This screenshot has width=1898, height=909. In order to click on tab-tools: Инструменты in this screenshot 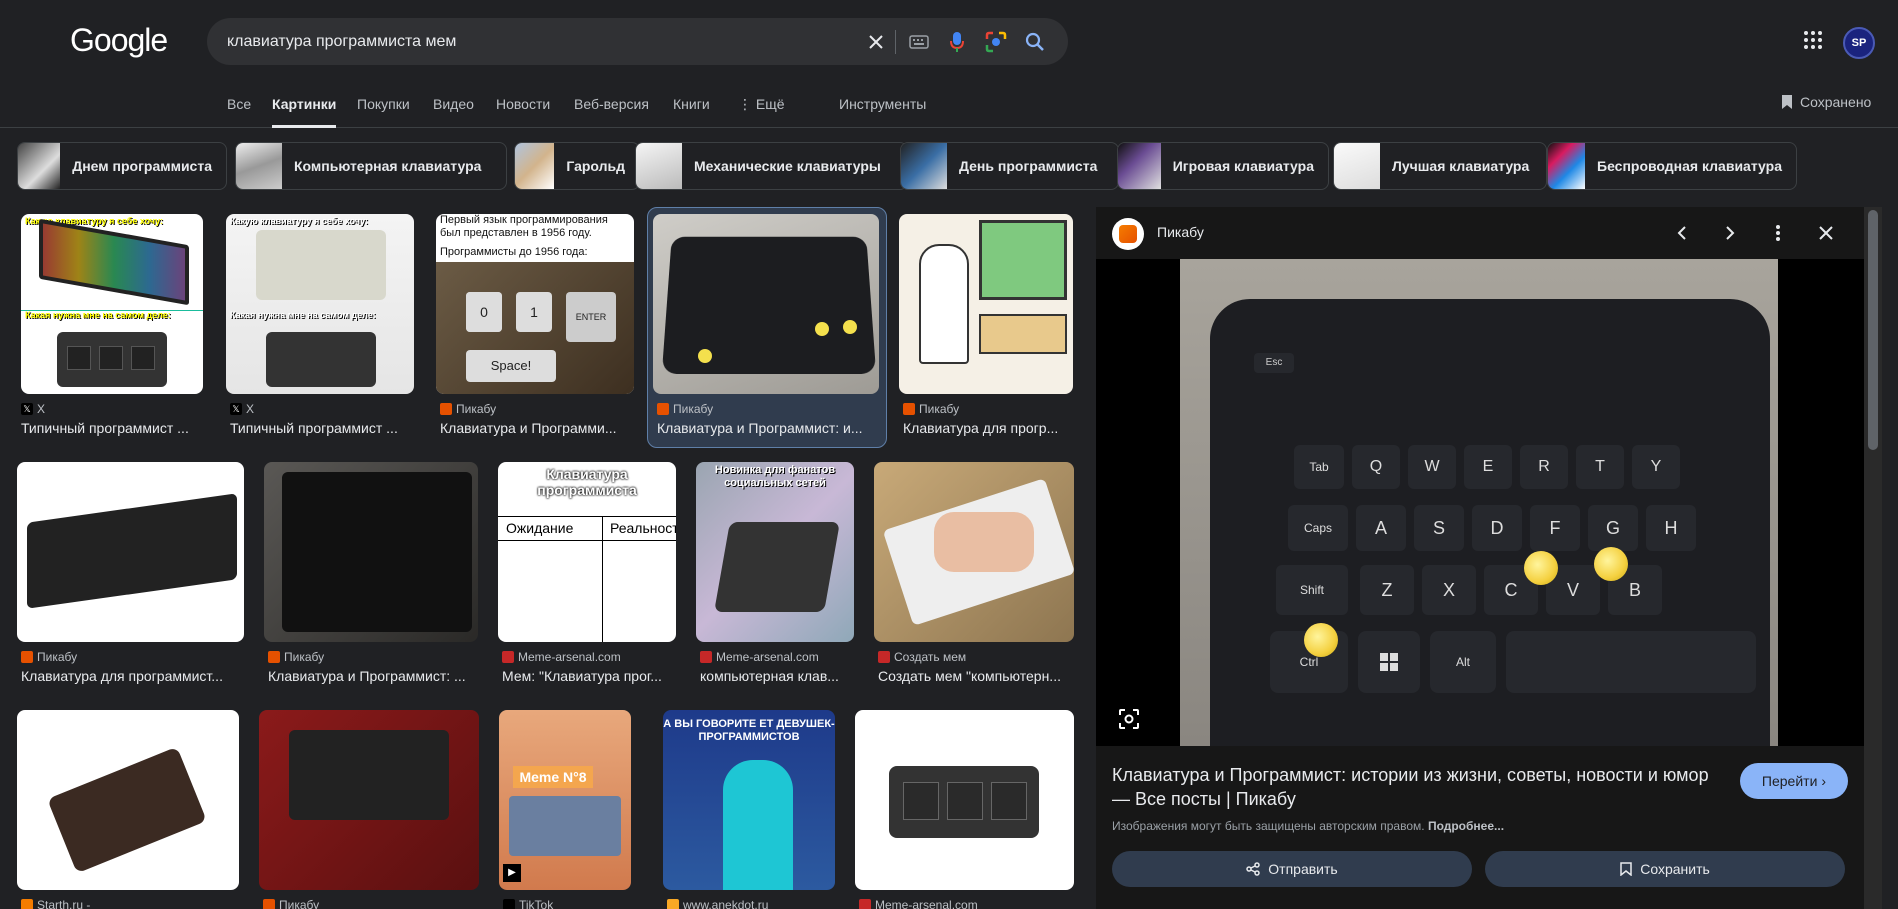, I will do `click(882, 112)`.